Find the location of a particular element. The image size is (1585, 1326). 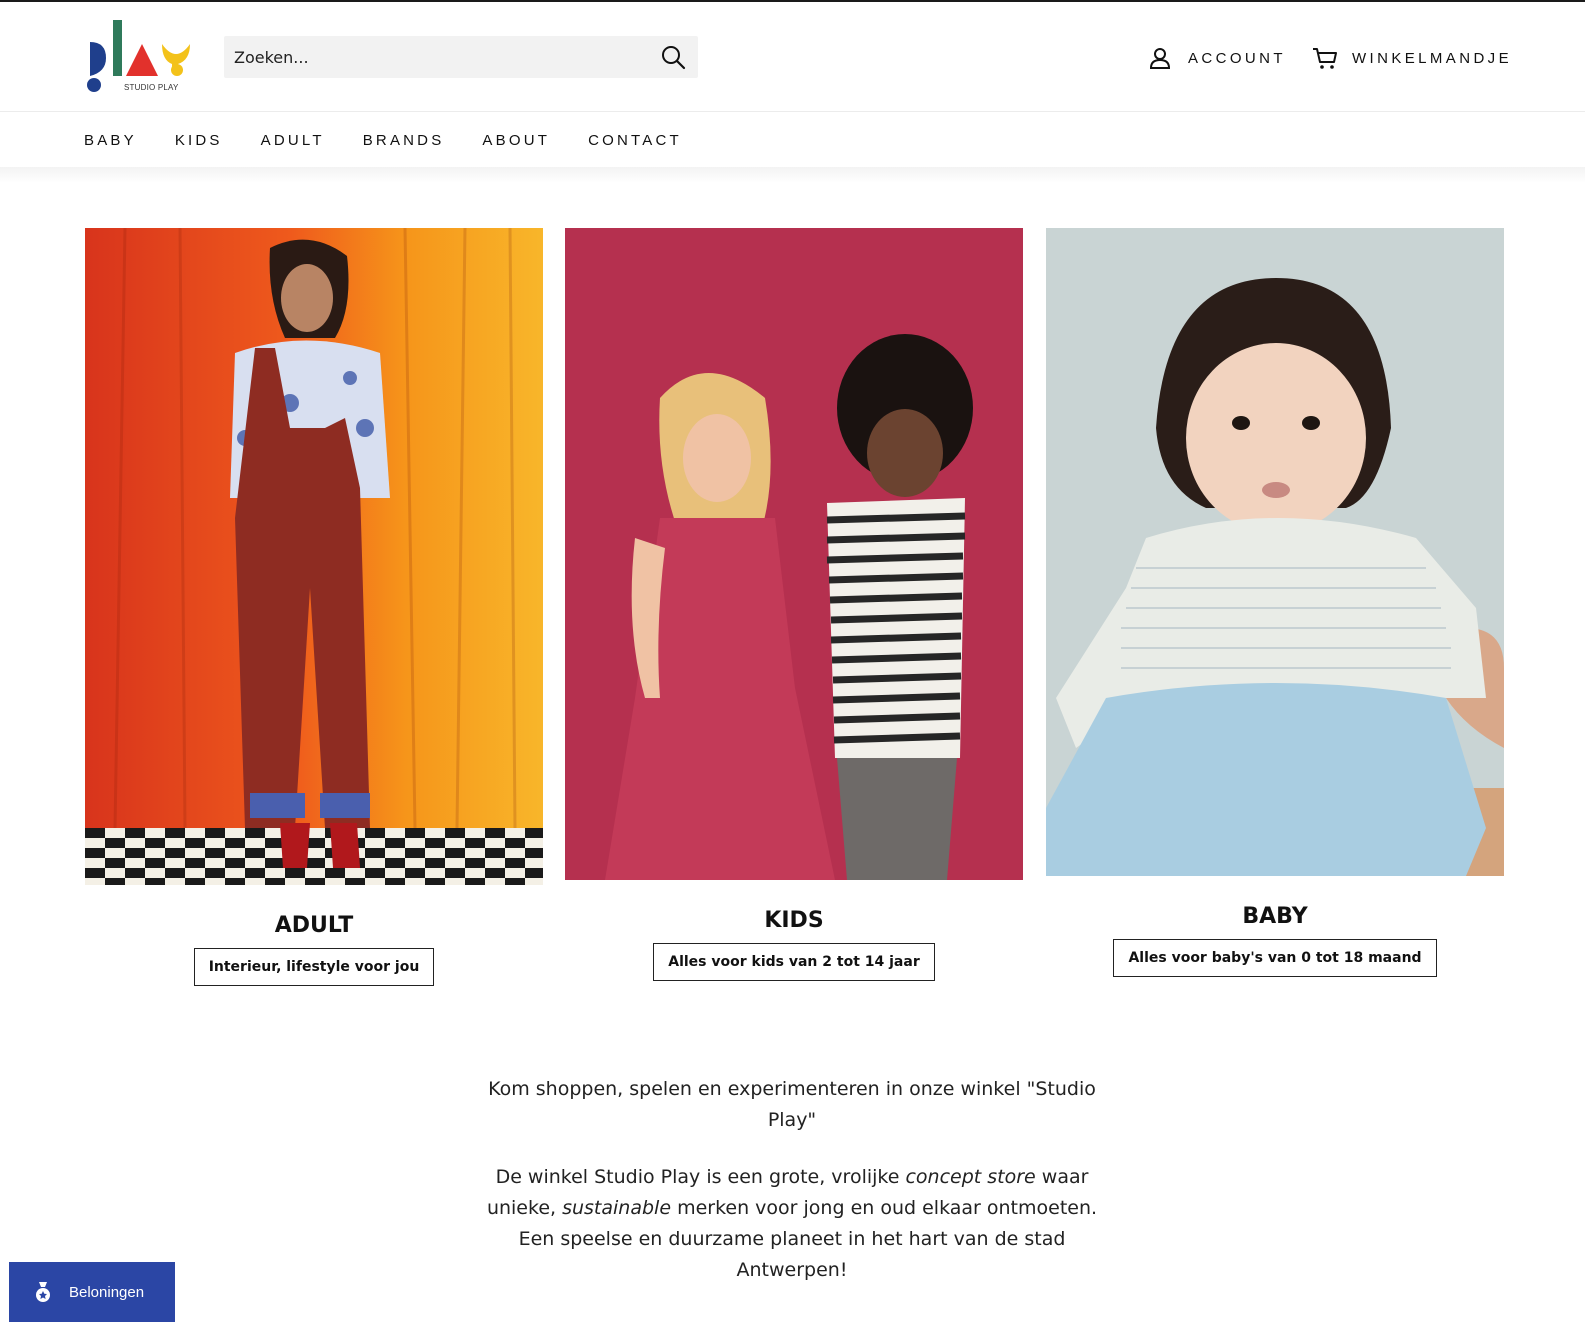

nav-item-brands: BRANDS is located at coordinates (404, 140).